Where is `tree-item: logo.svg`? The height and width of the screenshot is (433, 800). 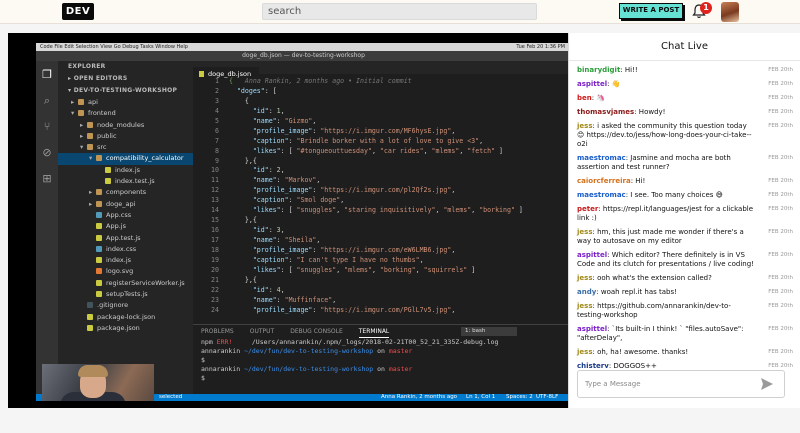
tree-item: logo.svg is located at coordinates (125, 271).